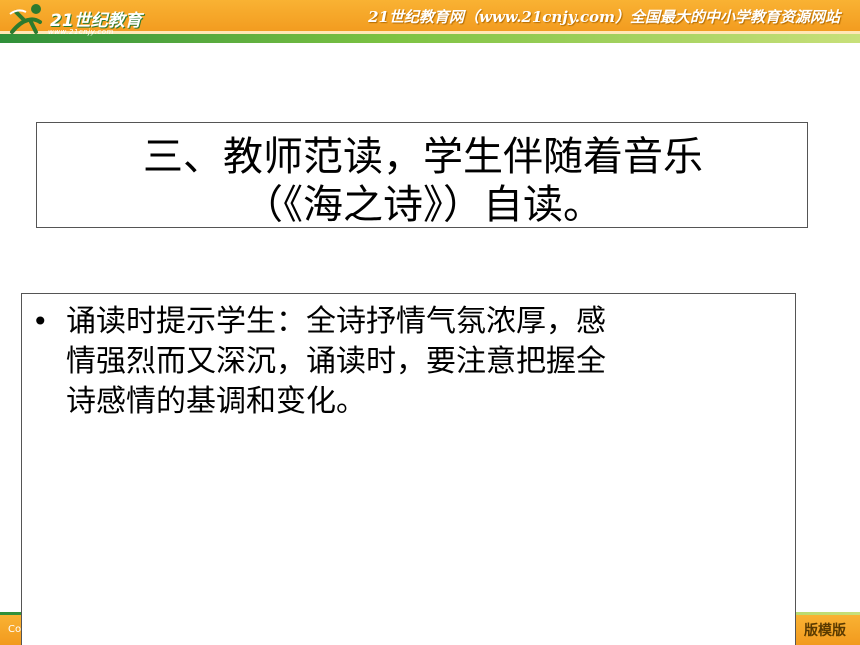 Image resolution: width=860 pixels, height=645 pixels. I want to click on footer-right-text: 版模版, so click(825, 631).